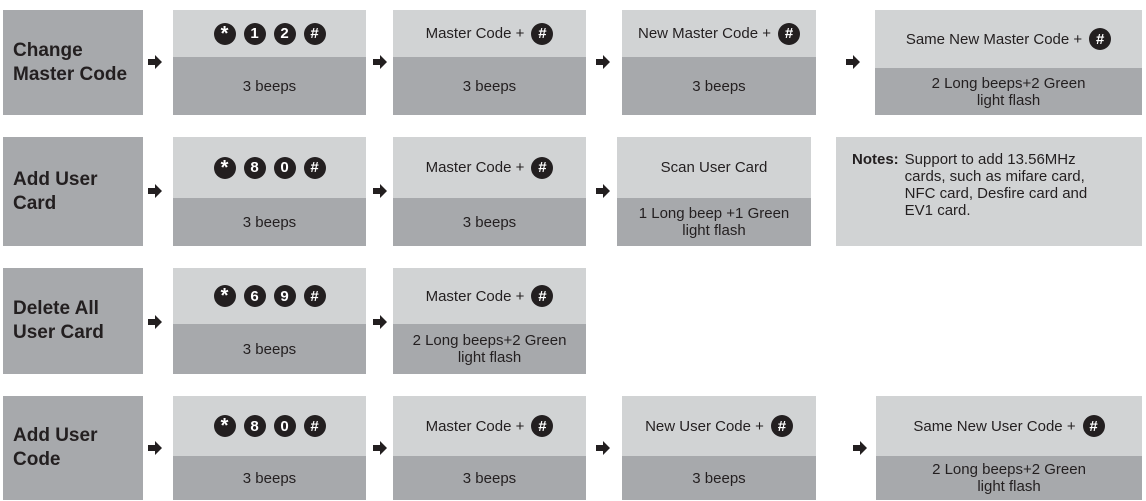 This screenshot has width=1146, height=501. Describe the element at coordinates (714, 222) in the screenshot. I see `step-result: 1 Long beep +1 Green light flash` at that location.